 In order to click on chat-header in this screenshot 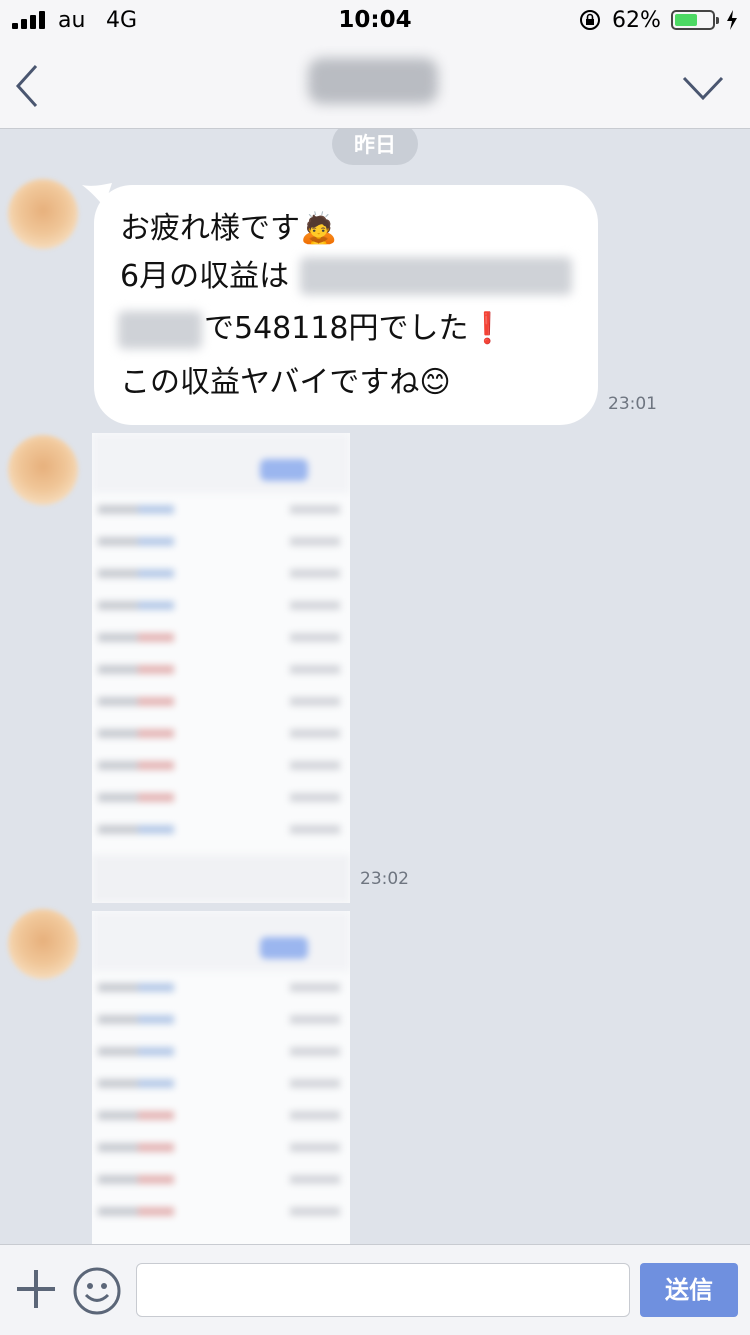, I will do `click(375, 84)`.